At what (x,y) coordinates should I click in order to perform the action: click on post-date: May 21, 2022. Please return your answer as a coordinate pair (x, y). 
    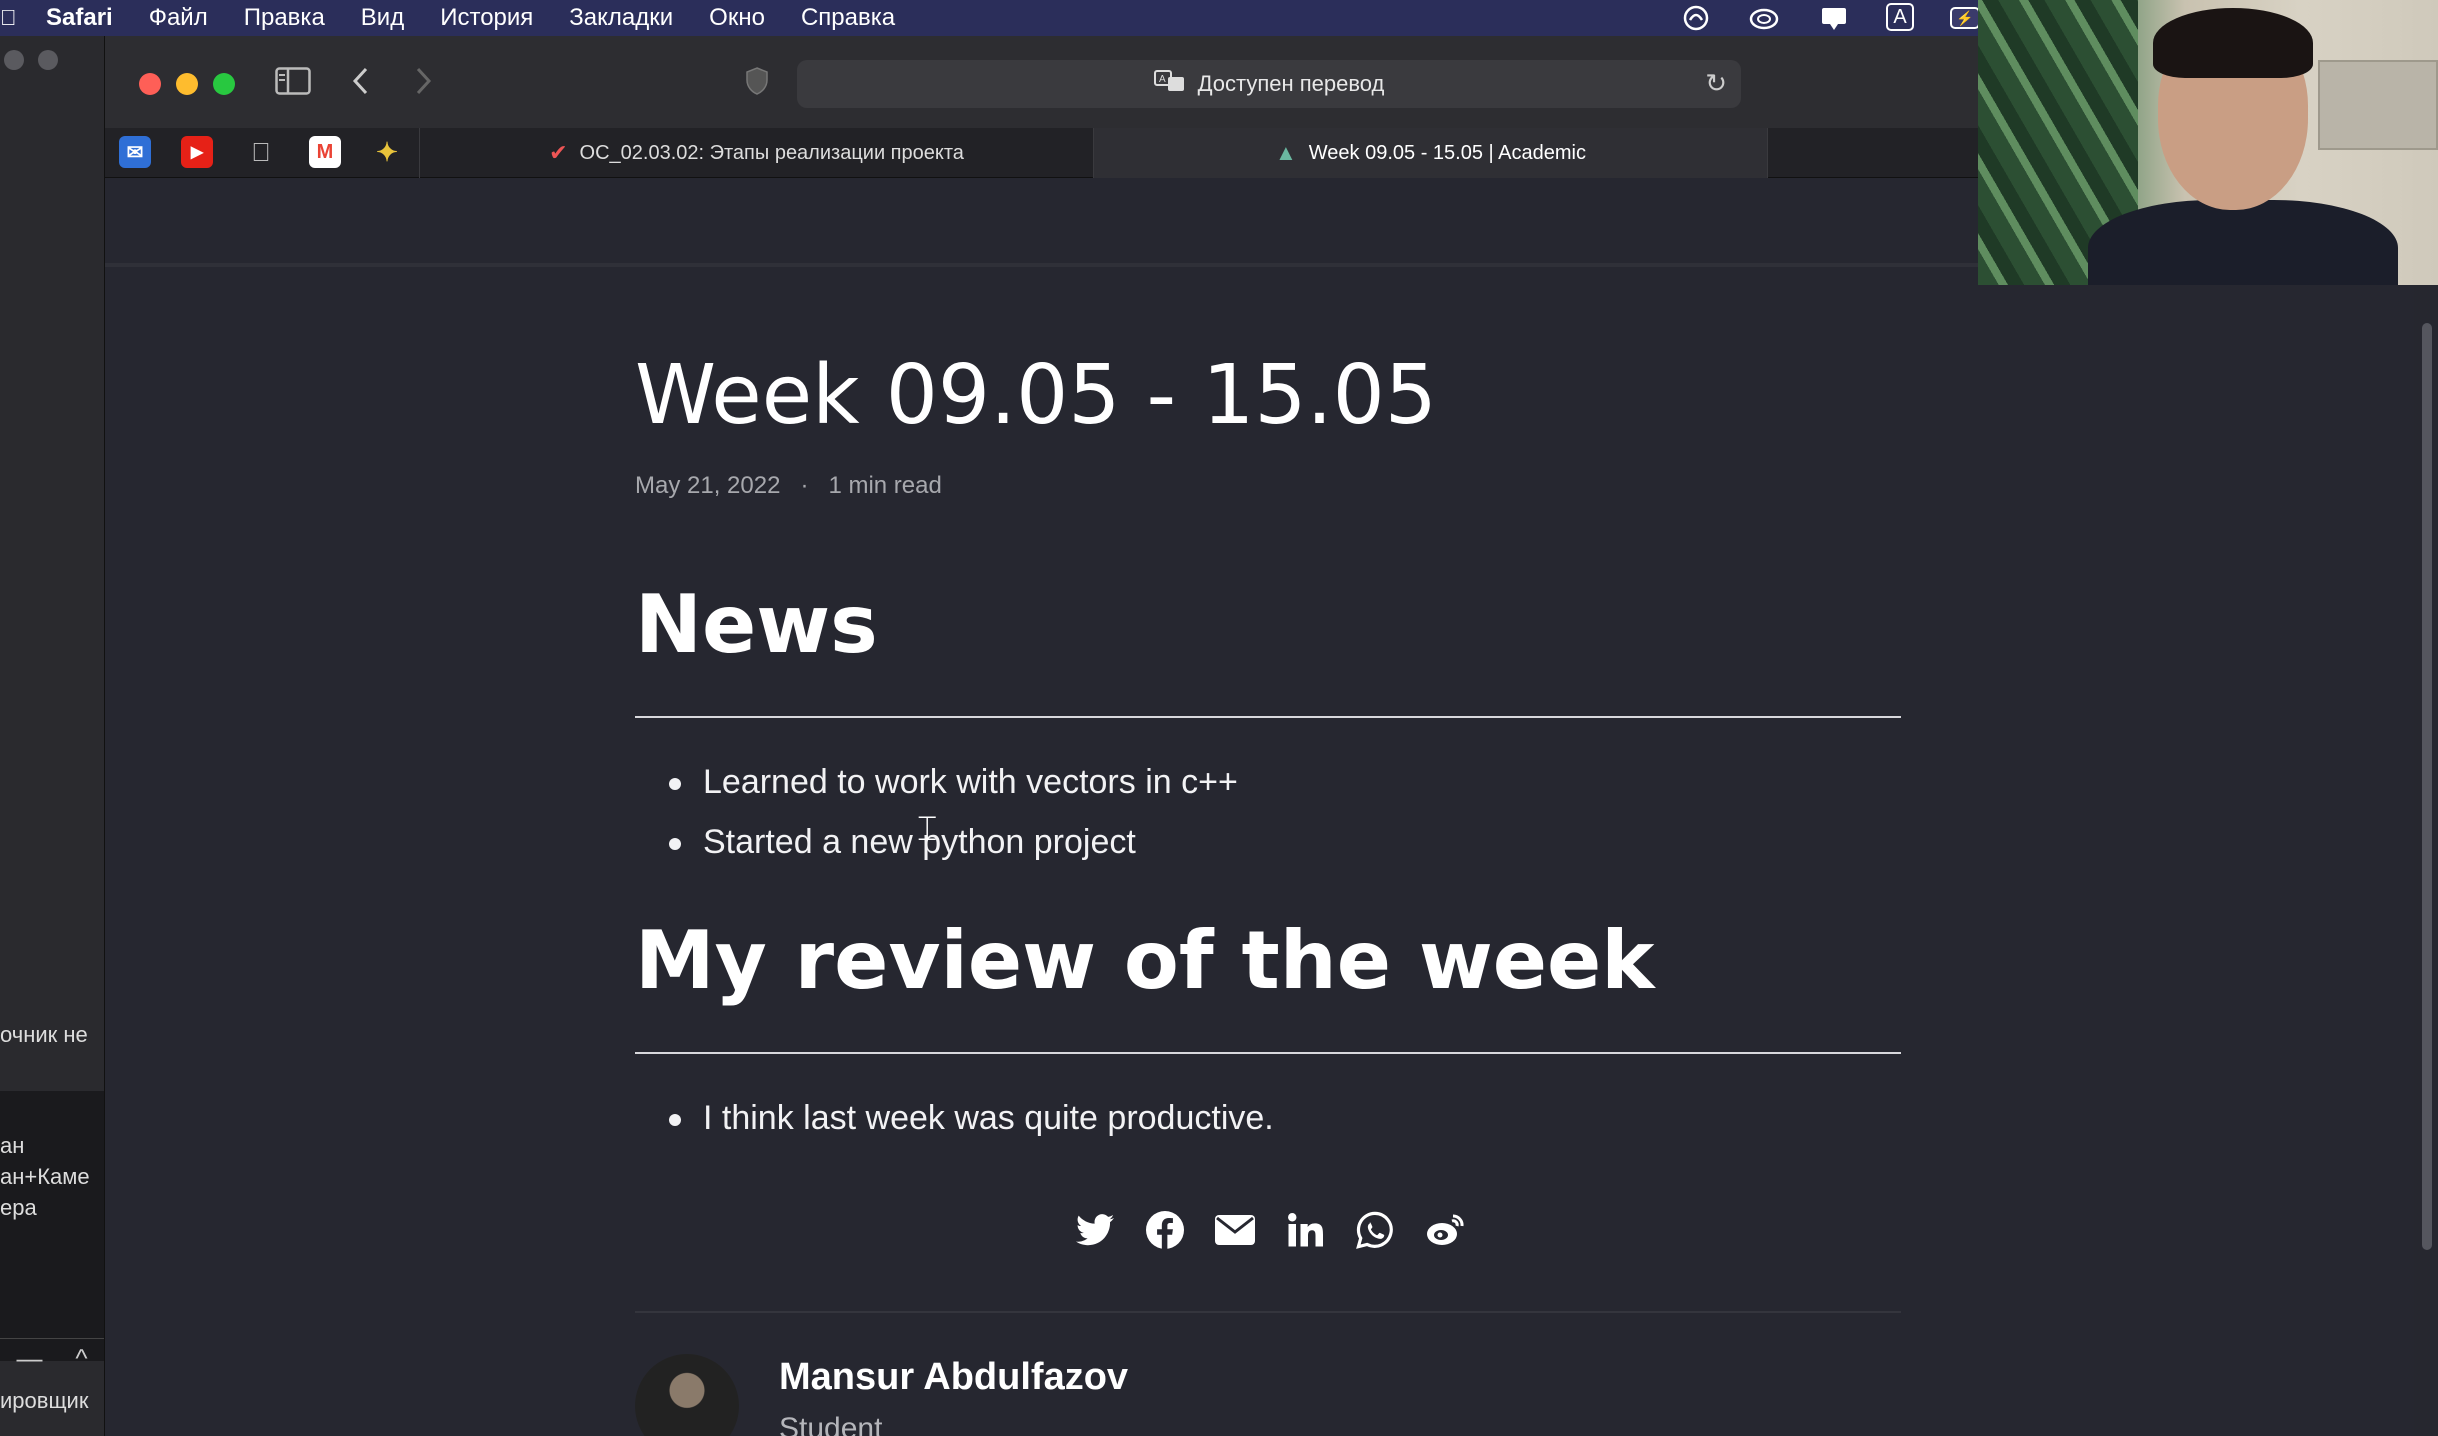
    Looking at the image, I should click on (708, 485).